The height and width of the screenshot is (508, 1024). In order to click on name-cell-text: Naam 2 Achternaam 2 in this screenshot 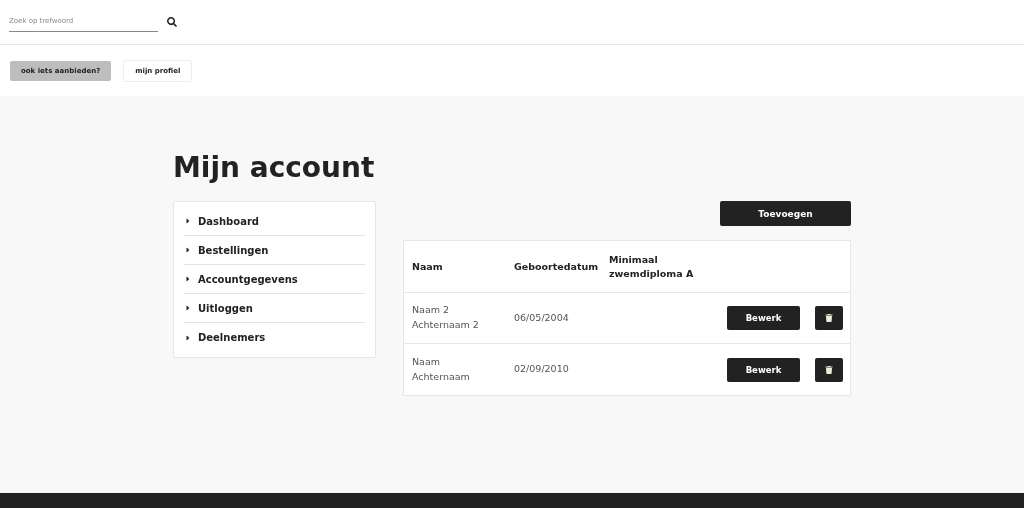, I will do `click(446, 318)`.